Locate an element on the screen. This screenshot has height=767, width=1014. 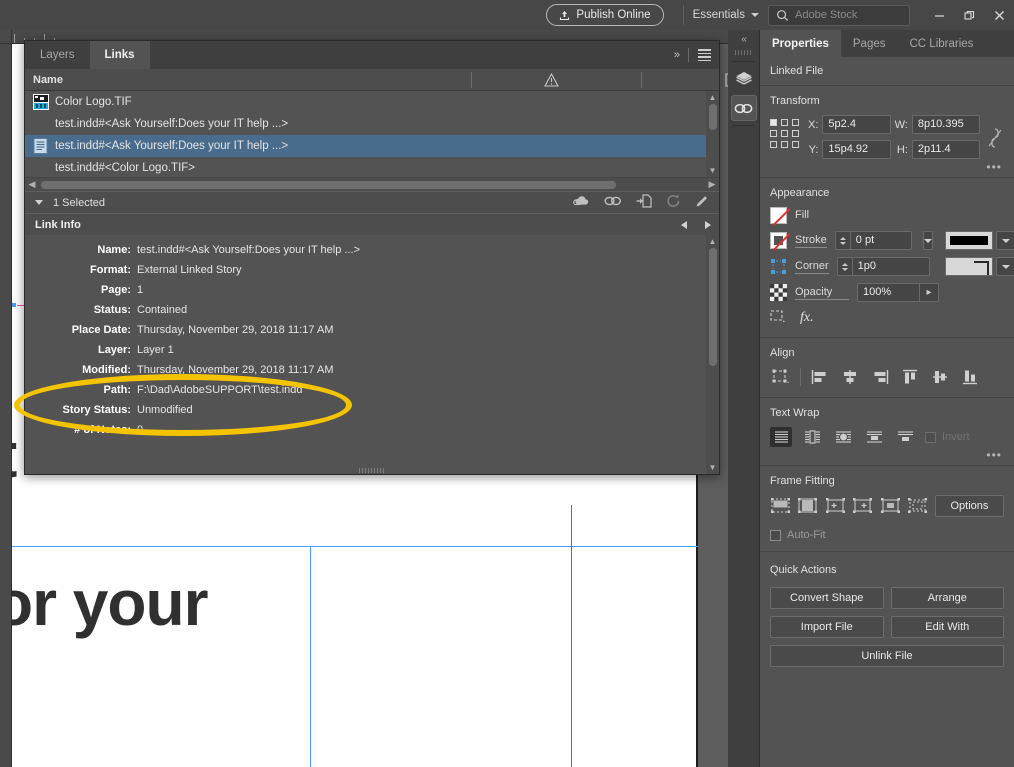
fill-swatch is located at coordinates (778, 215).